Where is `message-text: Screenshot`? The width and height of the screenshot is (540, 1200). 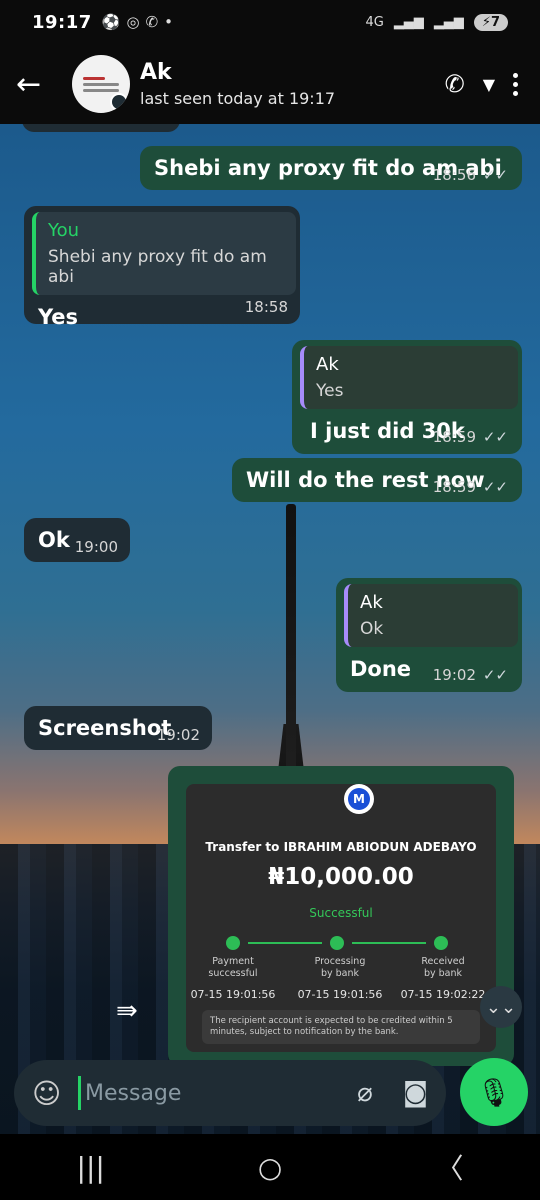 message-text: Screenshot is located at coordinates (105, 728).